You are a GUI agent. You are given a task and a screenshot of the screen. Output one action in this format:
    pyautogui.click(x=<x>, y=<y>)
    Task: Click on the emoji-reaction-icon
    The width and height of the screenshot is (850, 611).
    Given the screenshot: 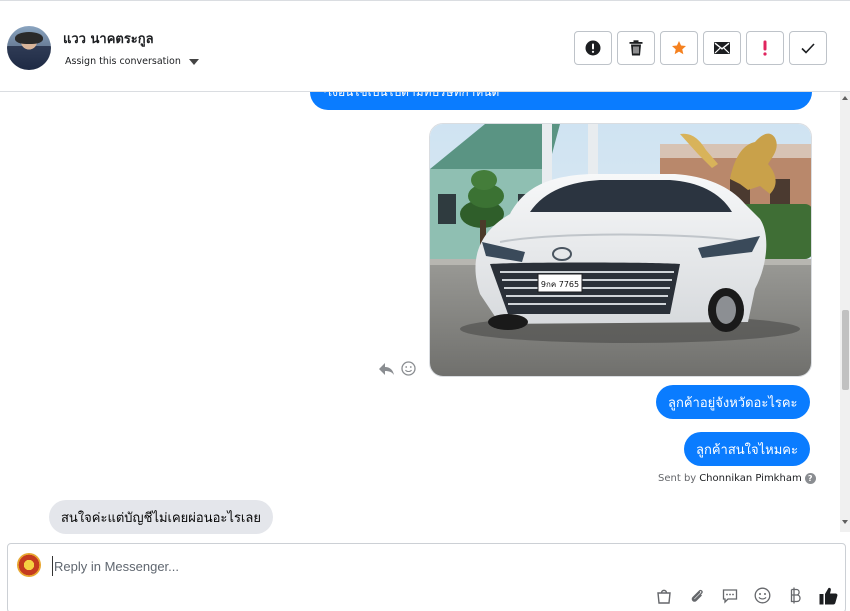 What is the action you would take?
    pyautogui.click(x=408, y=368)
    